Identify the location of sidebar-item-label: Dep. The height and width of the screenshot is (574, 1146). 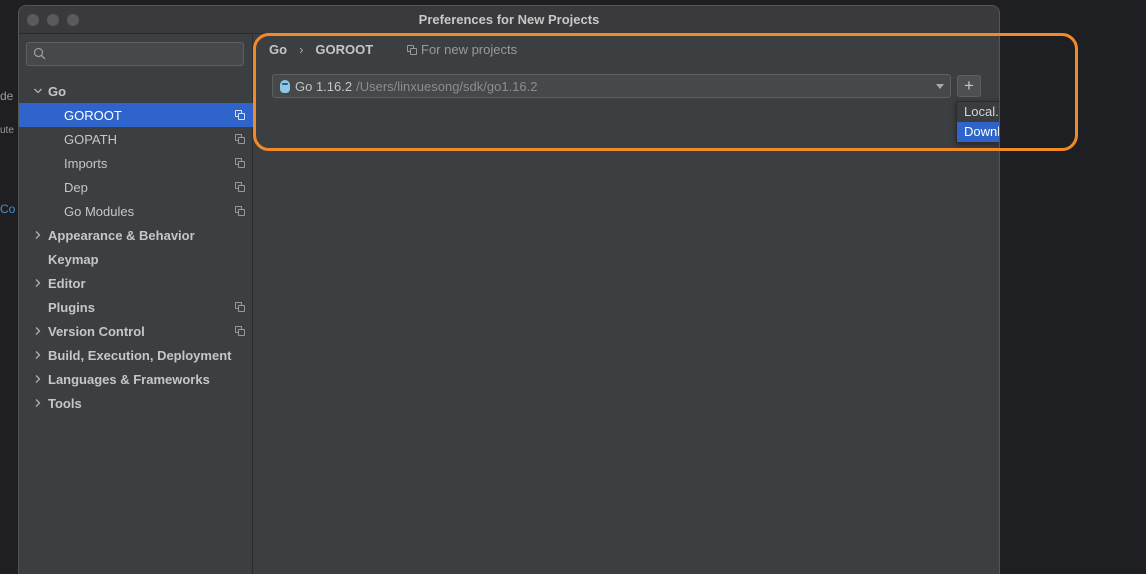
(76, 187).